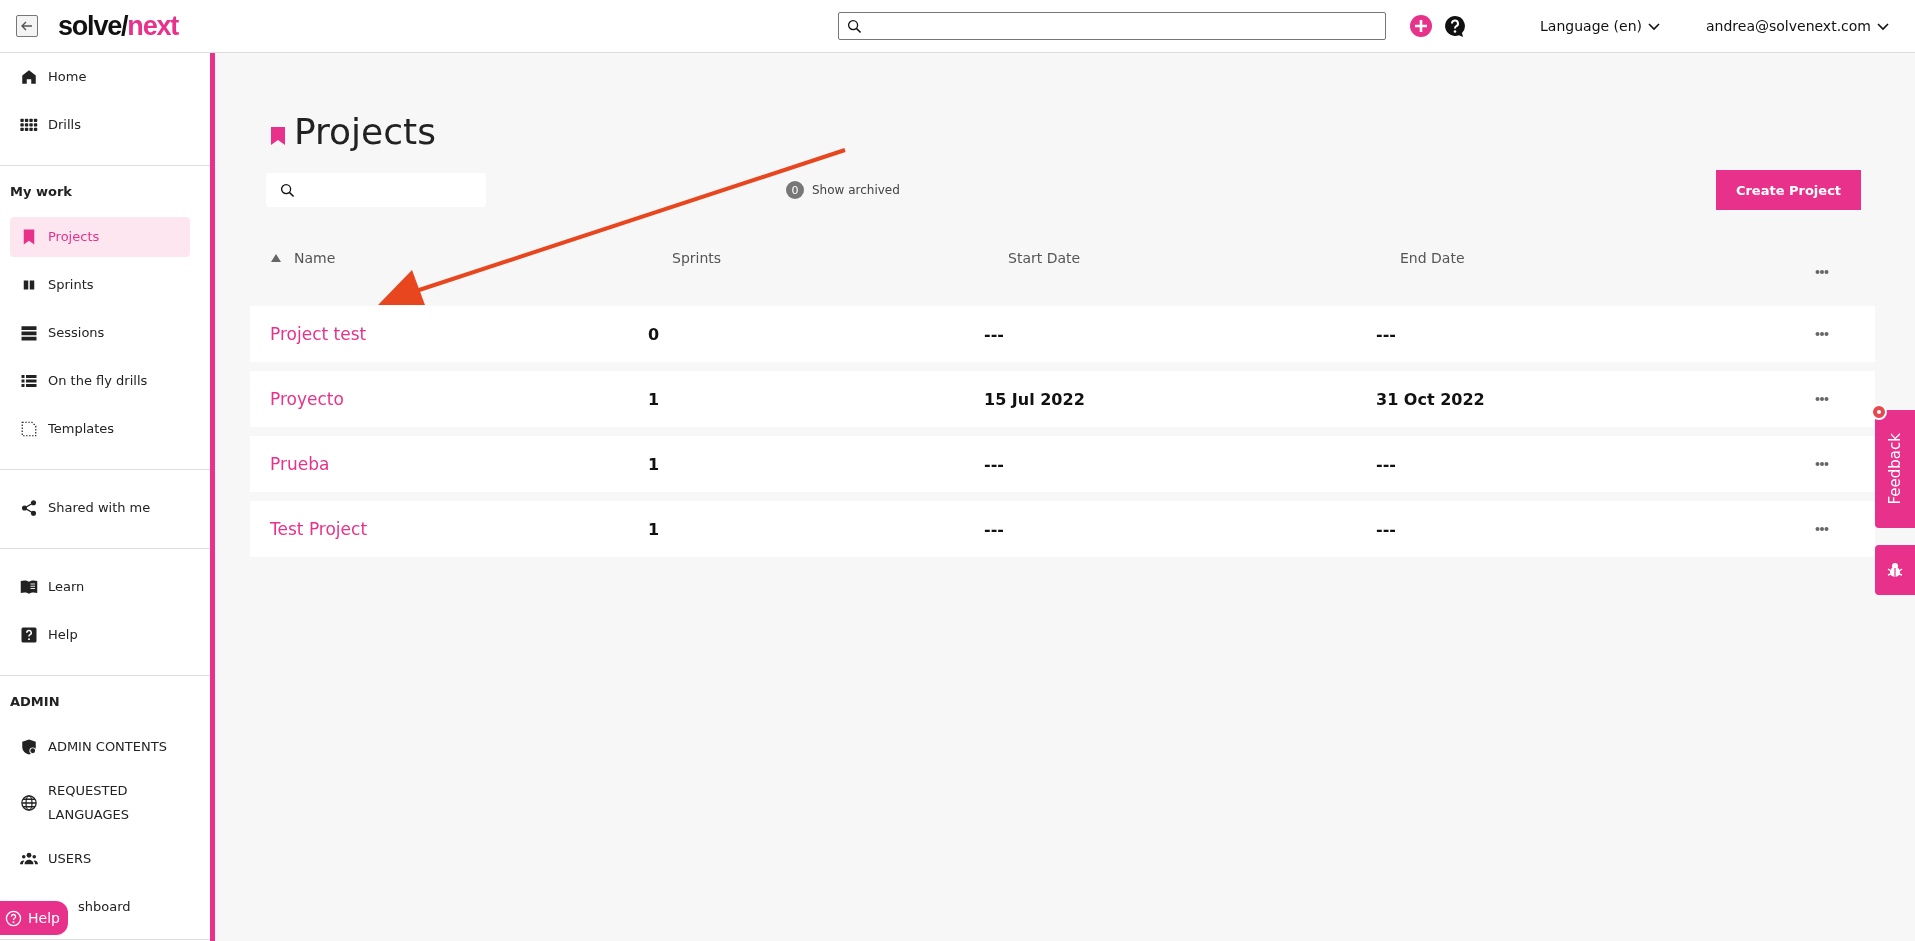 Image resolution: width=1915 pixels, height=941 pixels. What do you see at coordinates (697, 258) in the screenshot?
I see `column-header: Sprints` at bounding box center [697, 258].